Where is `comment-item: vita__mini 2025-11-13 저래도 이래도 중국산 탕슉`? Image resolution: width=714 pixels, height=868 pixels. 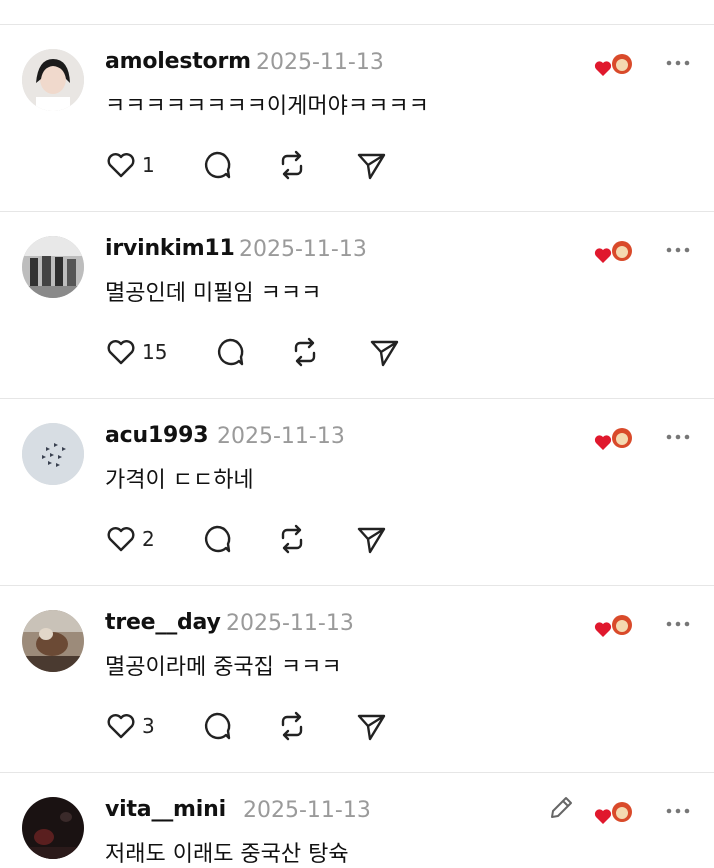 comment-item: vita__mini 2025-11-13 저래도 이래도 중국산 탕슉 is located at coordinates (357, 820).